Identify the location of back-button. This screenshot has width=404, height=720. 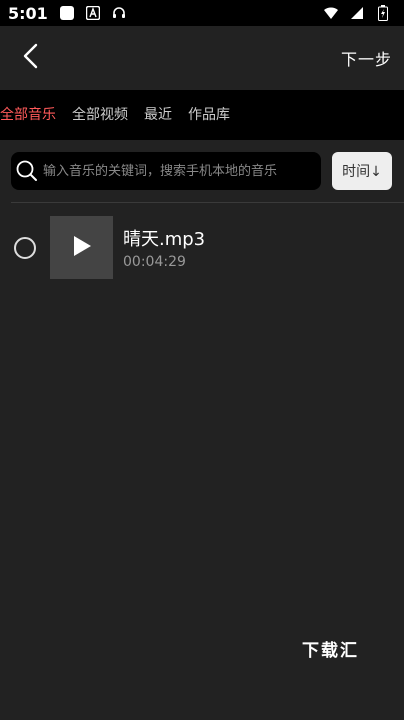
(31, 58).